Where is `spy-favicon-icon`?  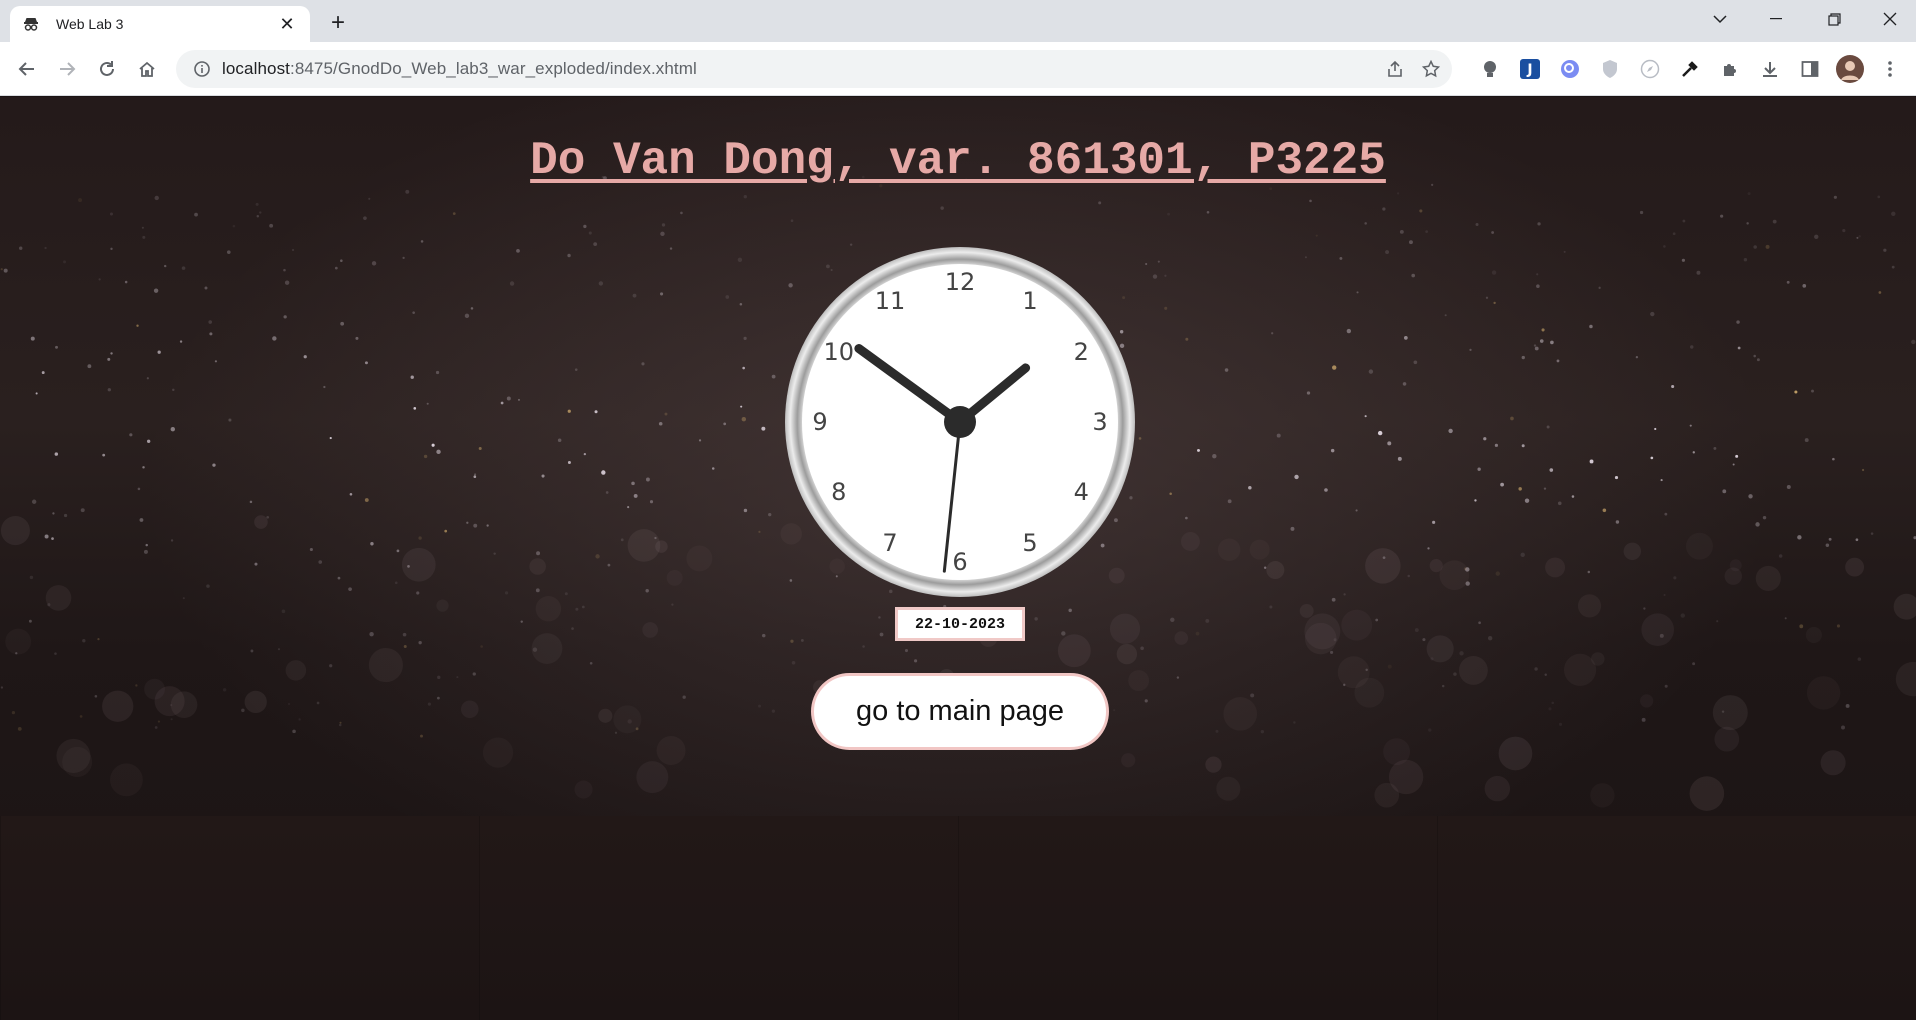
spy-favicon-icon is located at coordinates (31, 24).